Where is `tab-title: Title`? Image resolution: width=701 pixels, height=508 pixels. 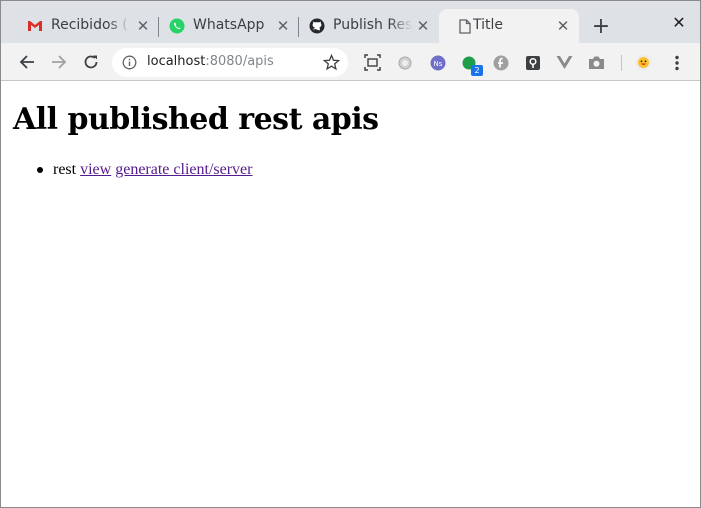
tab-title: Title is located at coordinates (488, 25).